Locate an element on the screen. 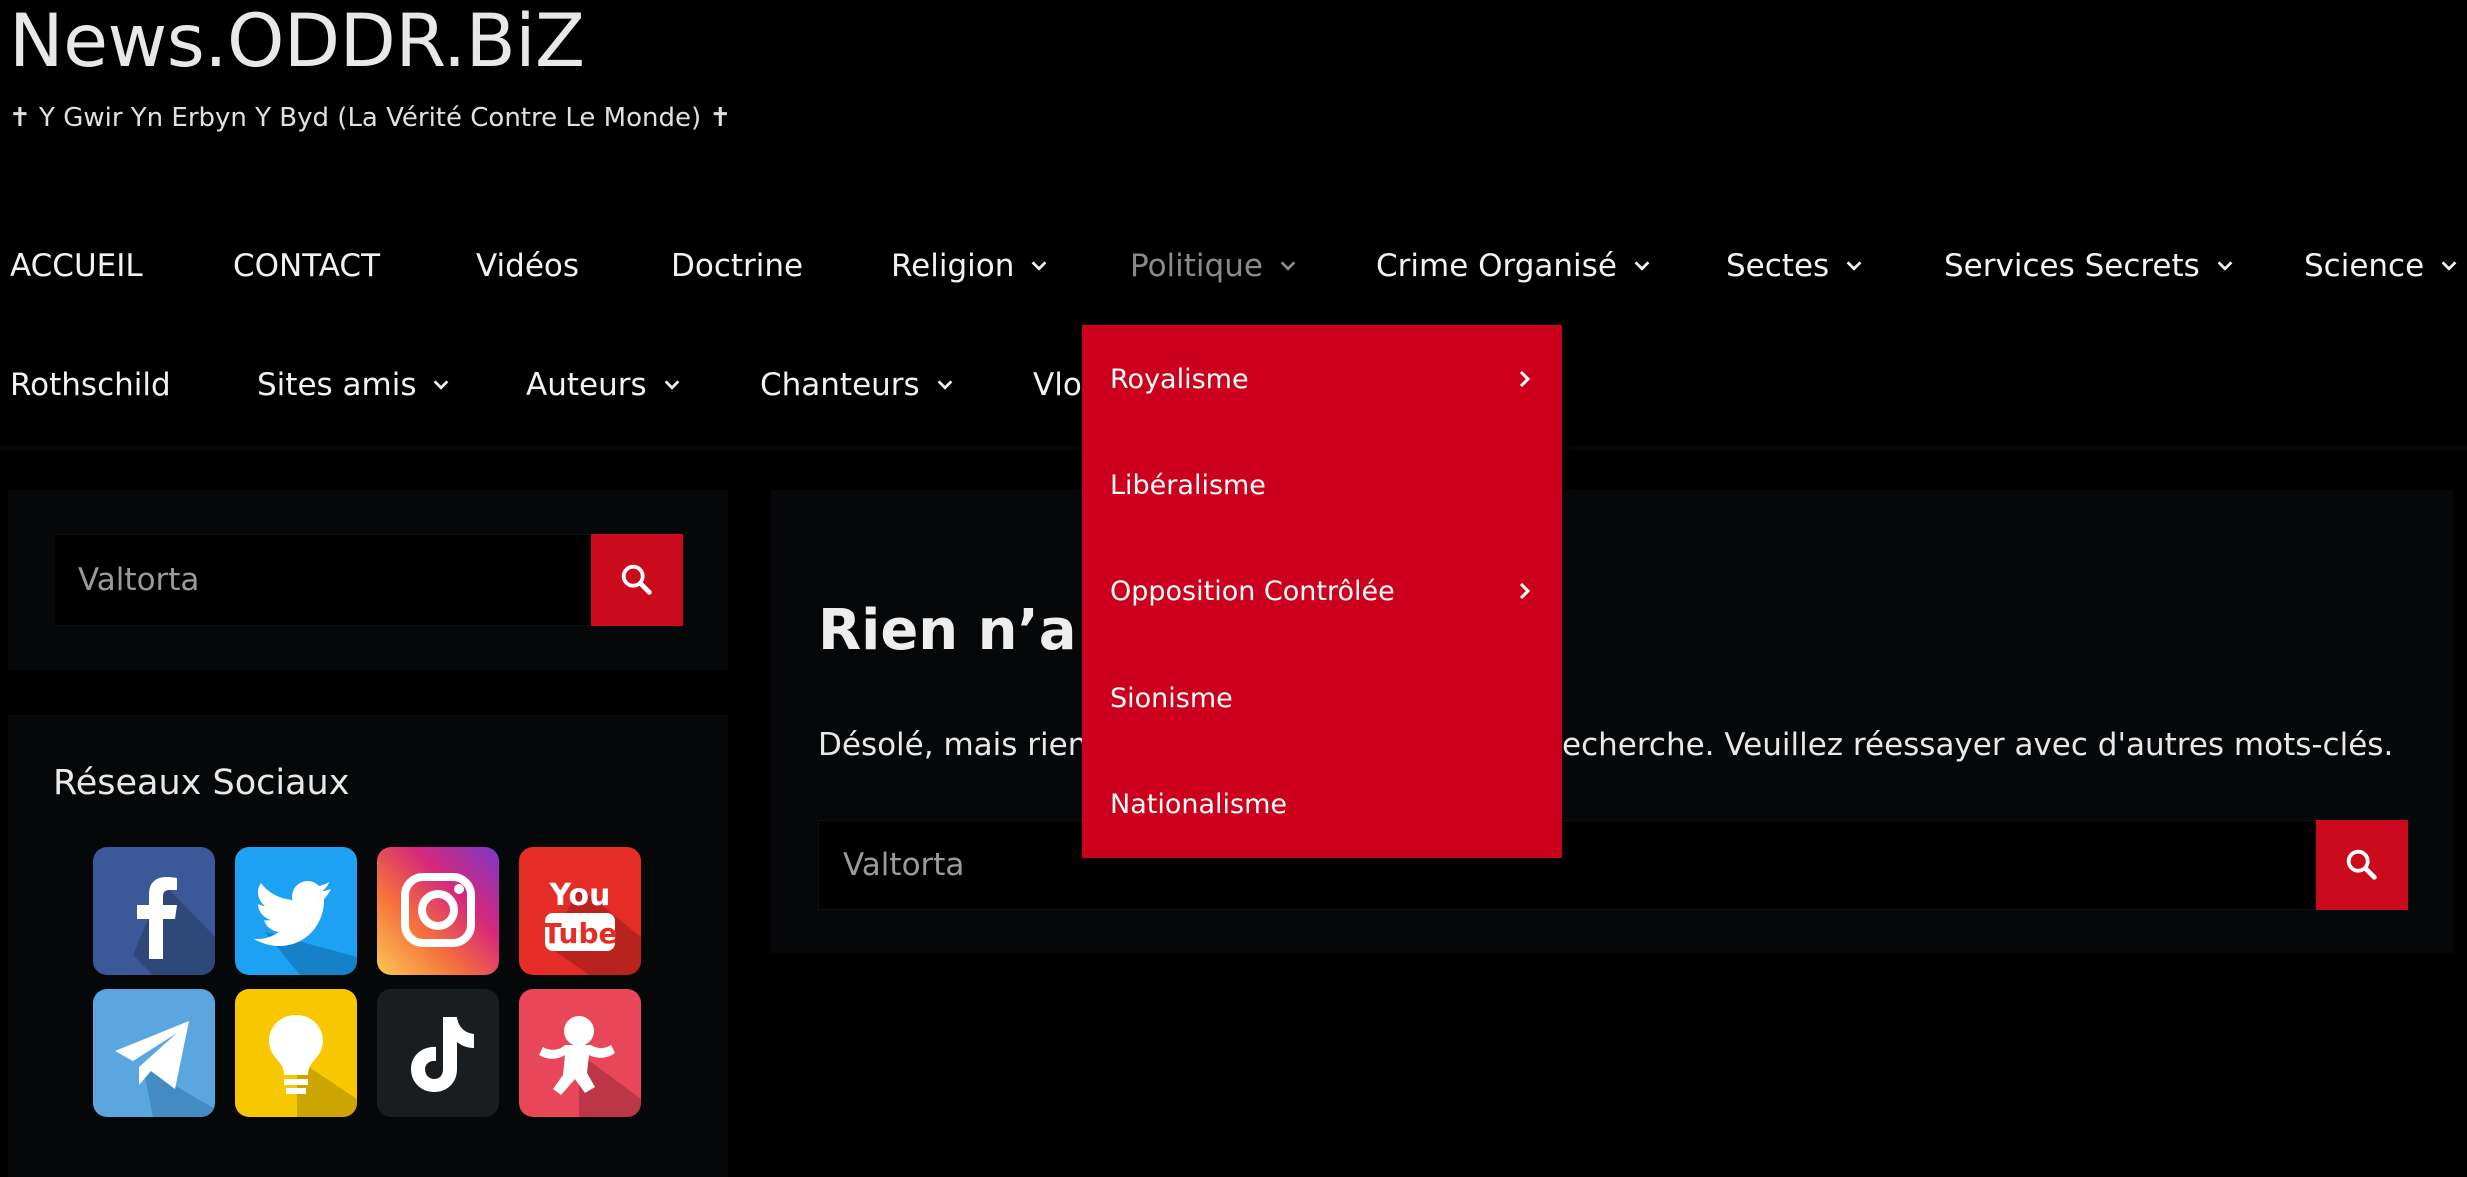 Image resolution: width=2467 pixels, height=1177 pixels. nav-label: Religion is located at coordinates (953, 266).